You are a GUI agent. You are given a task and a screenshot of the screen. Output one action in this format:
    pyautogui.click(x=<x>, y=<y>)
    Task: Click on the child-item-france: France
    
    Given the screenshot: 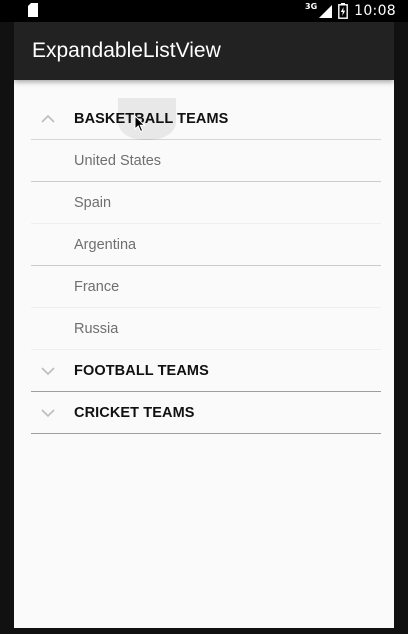 What is the action you would take?
    pyautogui.click(x=206, y=287)
    